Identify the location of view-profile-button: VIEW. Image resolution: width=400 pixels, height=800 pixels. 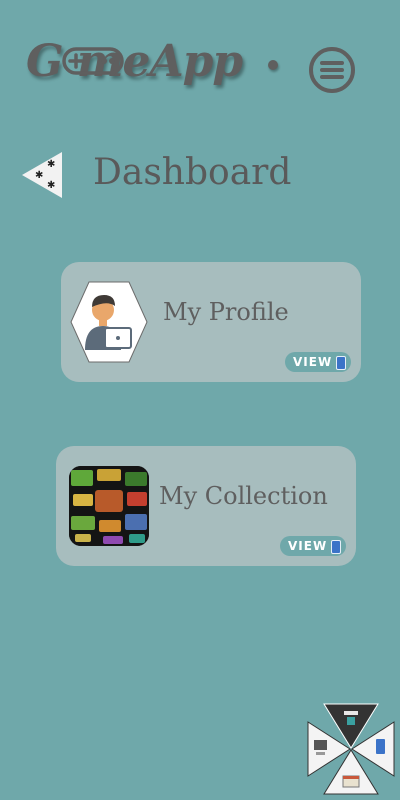
(318, 362).